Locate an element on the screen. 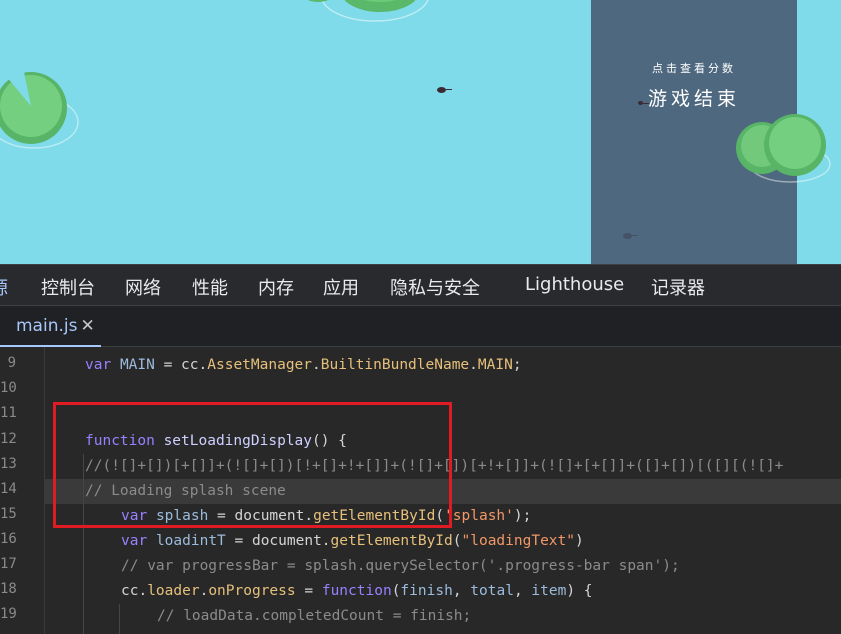 This screenshot has width=841, height=634. devtools-tabbar: 源 控制台 网络 性能 内存 应用 隐私与安全 Lighthouse 记录器 is located at coordinates (420, 285).